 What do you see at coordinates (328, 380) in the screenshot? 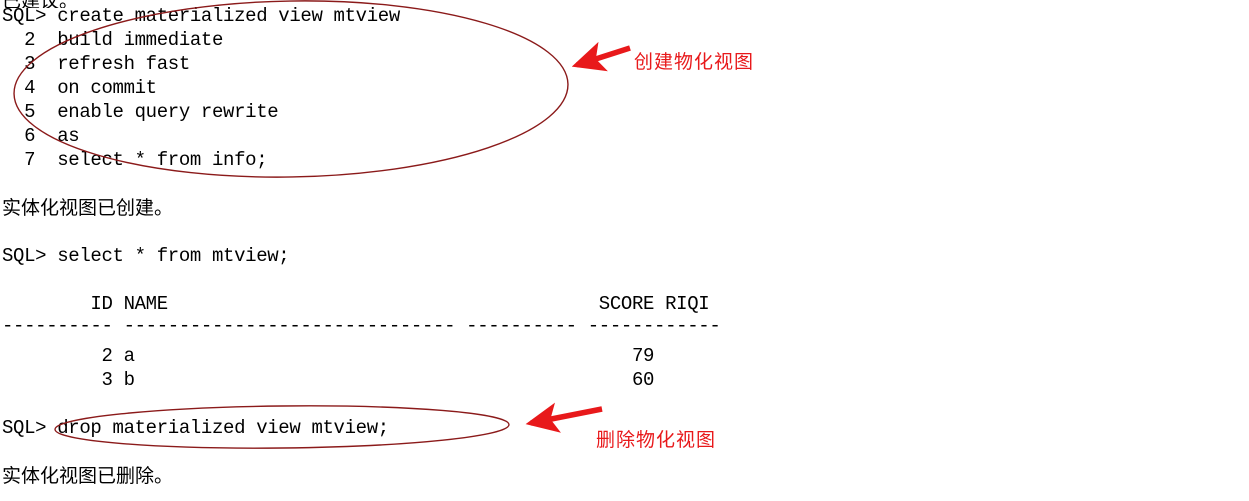
I see `table-row: 3 b 60` at bounding box center [328, 380].